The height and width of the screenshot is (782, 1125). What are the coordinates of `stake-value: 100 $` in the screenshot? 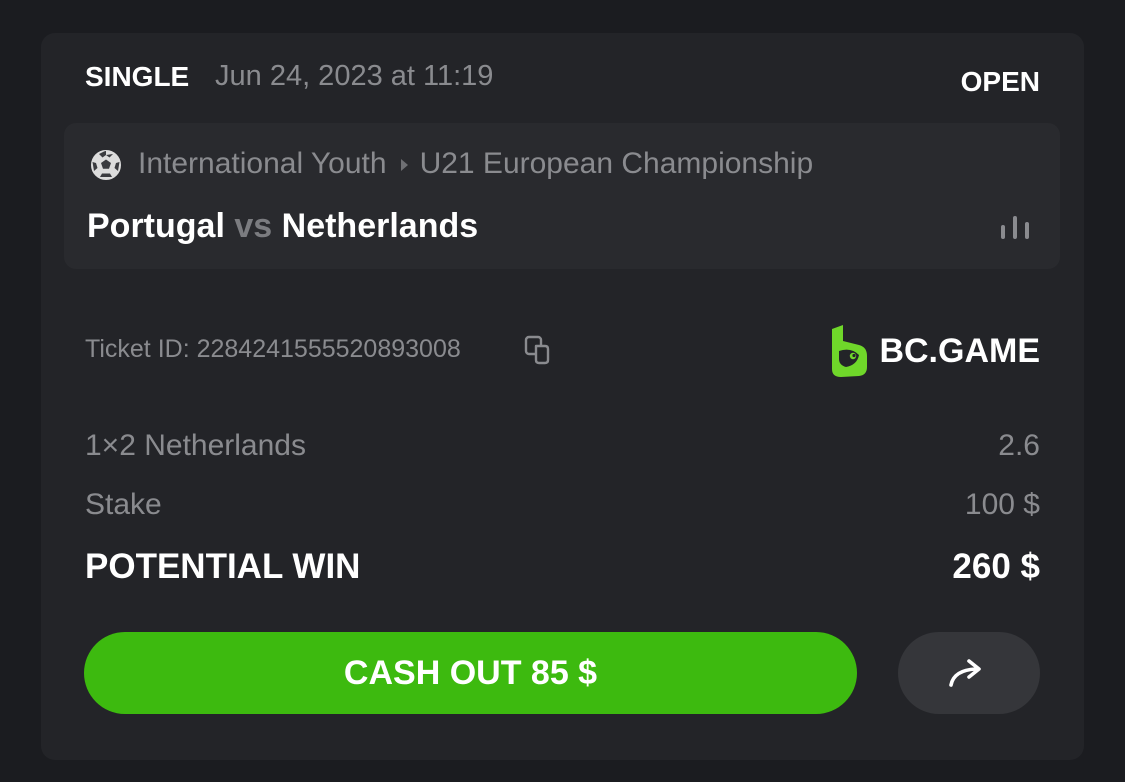 It's located at (1002, 504).